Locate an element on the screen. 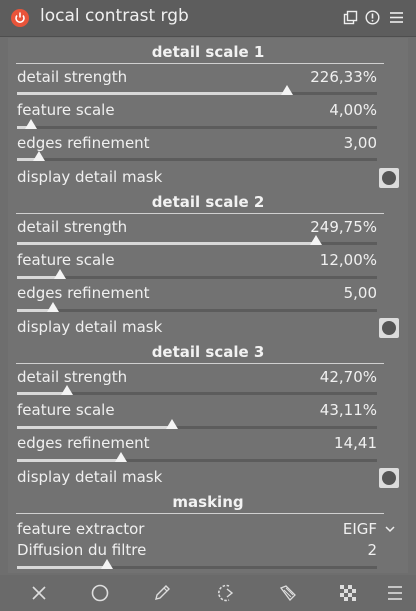  detail-strength-value: 249,75% is located at coordinates (343, 227).